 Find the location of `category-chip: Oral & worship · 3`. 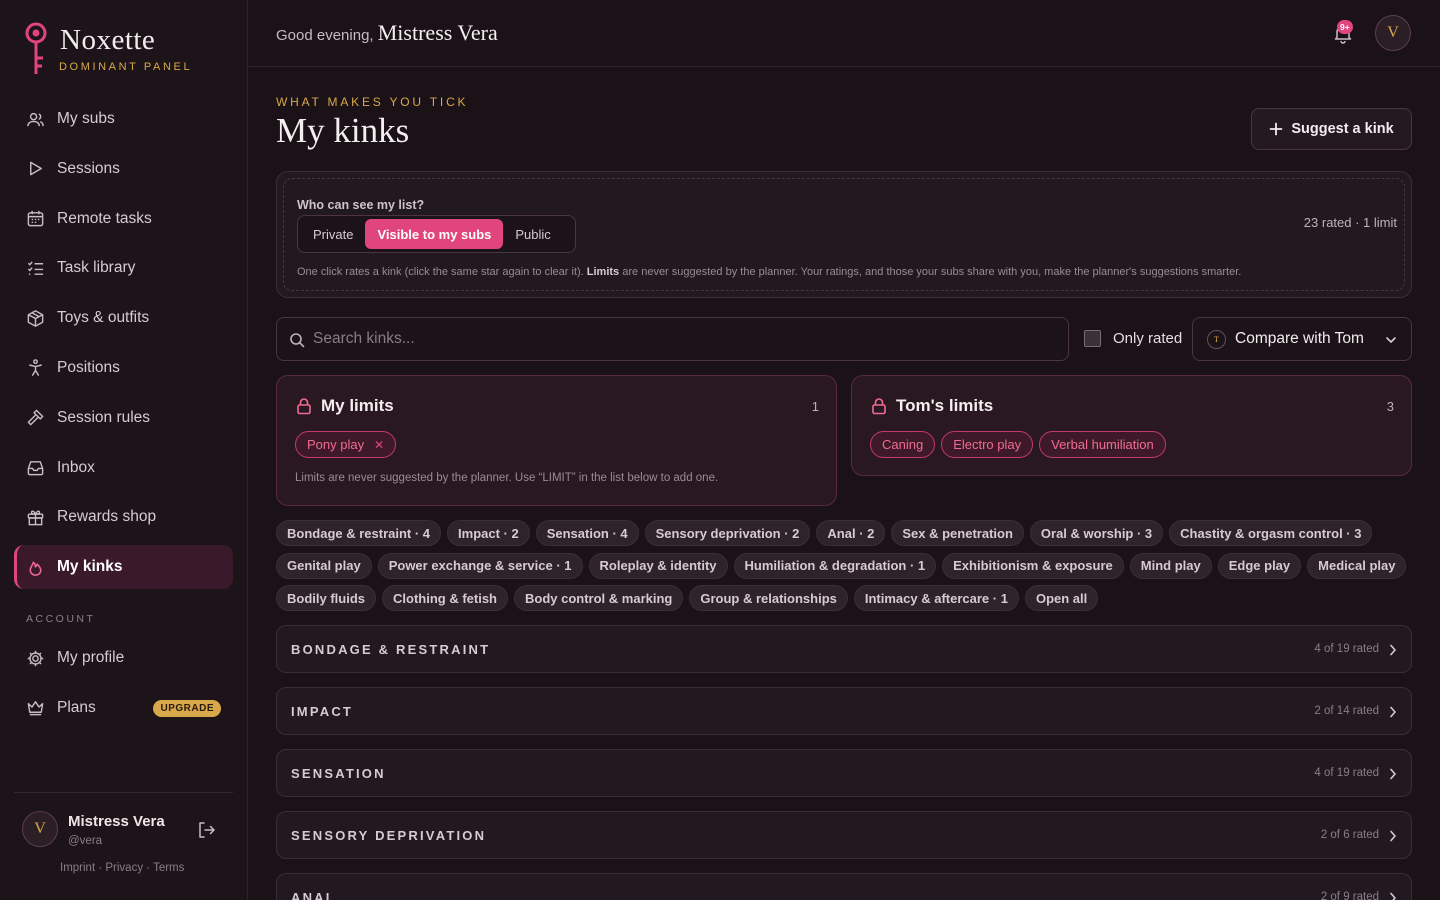

category-chip: Oral & worship · 3 is located at coordinates (1096, 533).